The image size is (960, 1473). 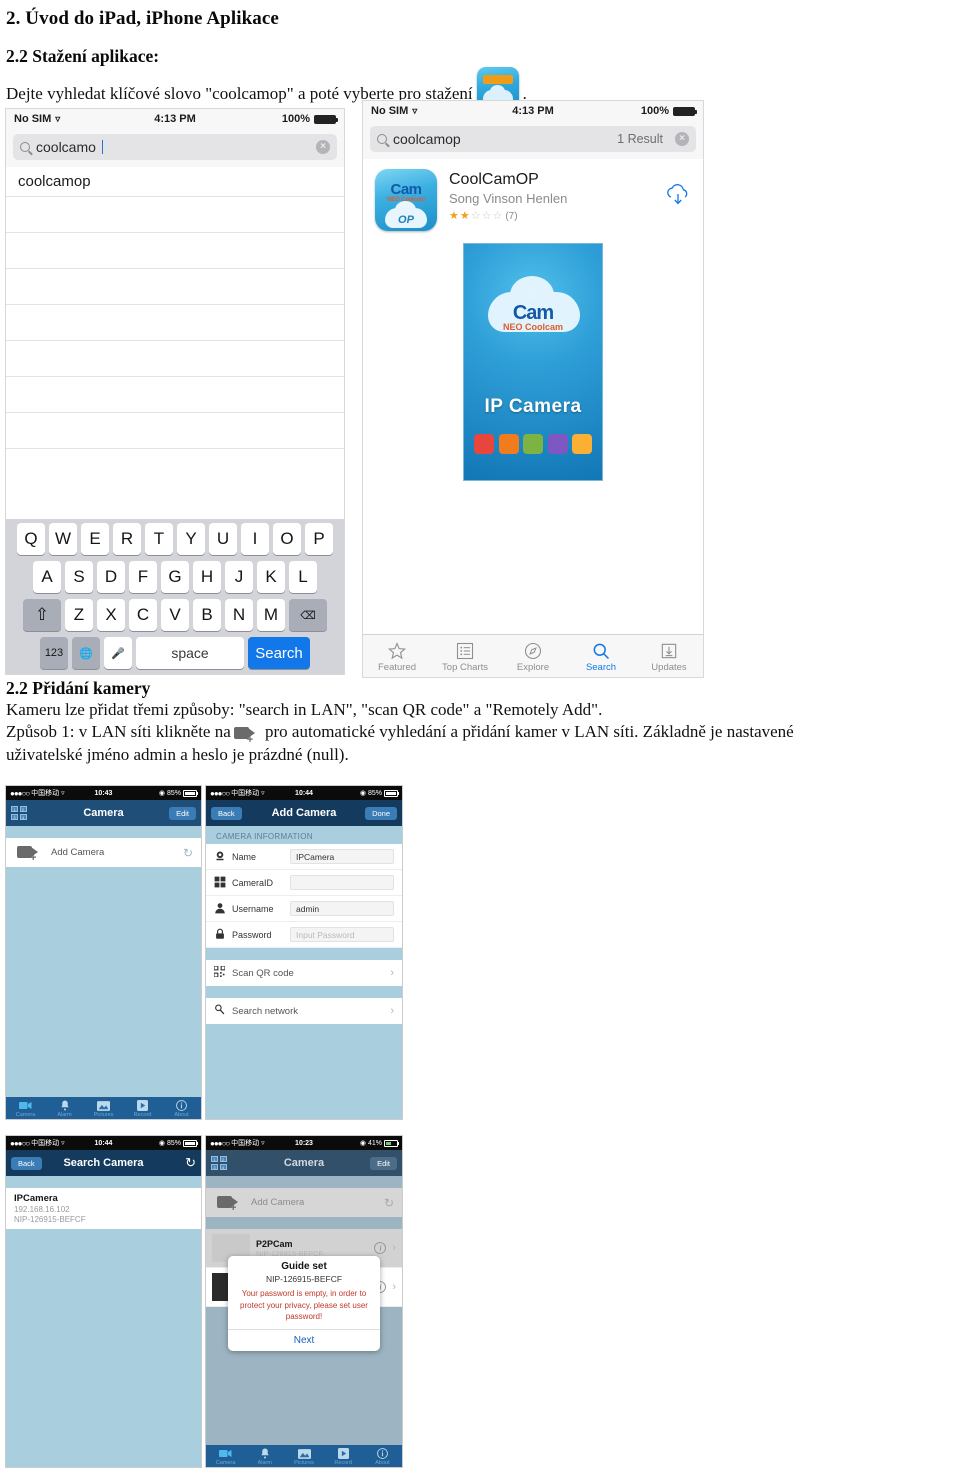 What do you see at coordinates (223, 539) in the screenshot?
I see `key-u: U` at bounding box center [223, 539].